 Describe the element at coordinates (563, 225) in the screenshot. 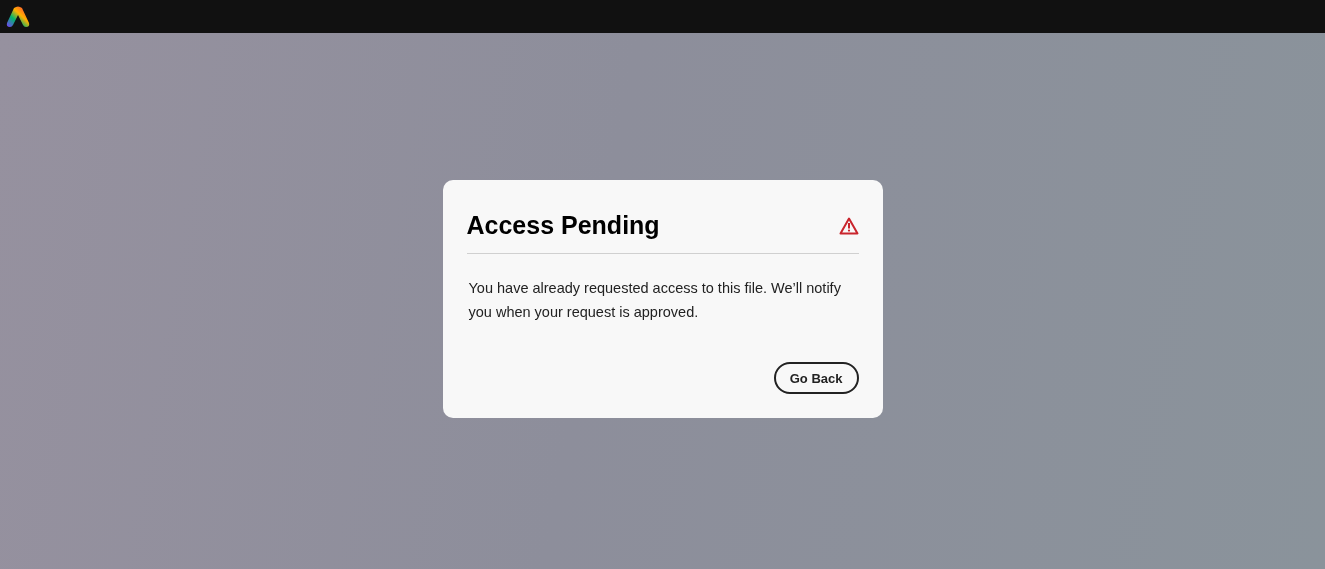

I see `dialog-title: Access Pending` at that location.